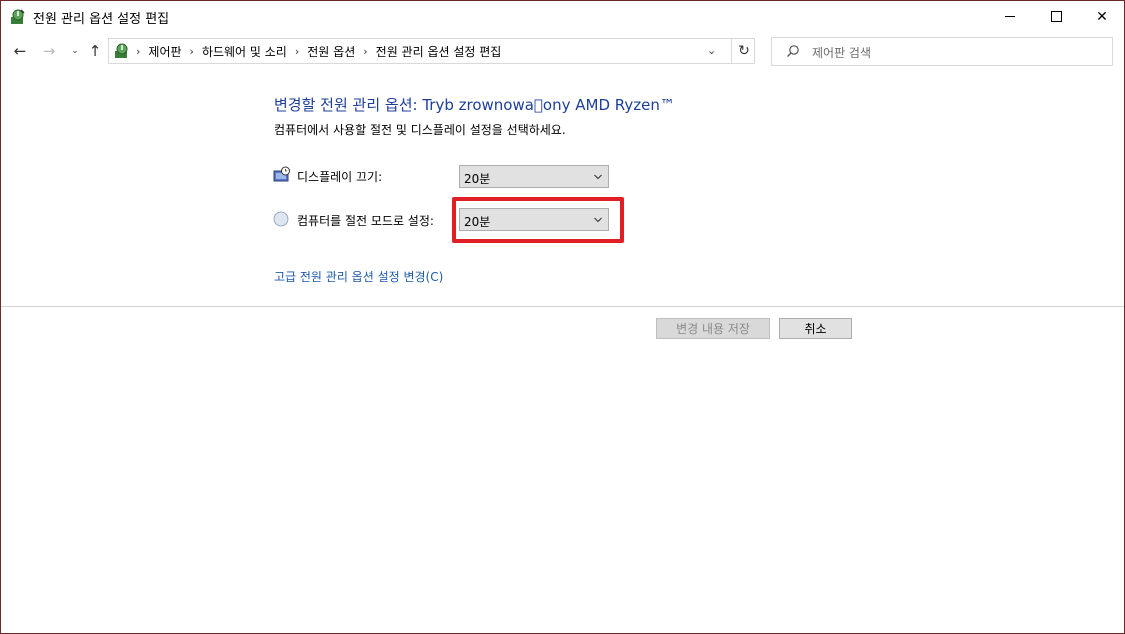 Image resolution: width=1125 pixels, height=634 pixels. I want to click on breadcrumb-power-options: 전원 옵션, so click(331, 51).